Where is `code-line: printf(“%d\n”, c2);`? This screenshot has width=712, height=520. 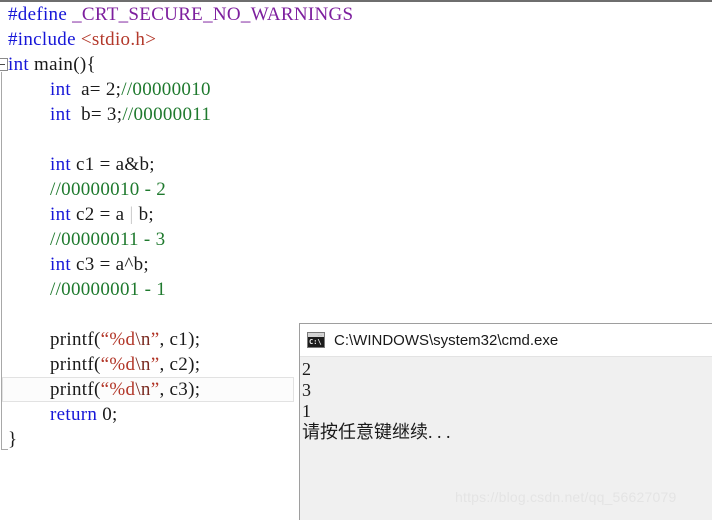 code-line: printf(“%d\n”, c2); is located at coordinates (100, 364).